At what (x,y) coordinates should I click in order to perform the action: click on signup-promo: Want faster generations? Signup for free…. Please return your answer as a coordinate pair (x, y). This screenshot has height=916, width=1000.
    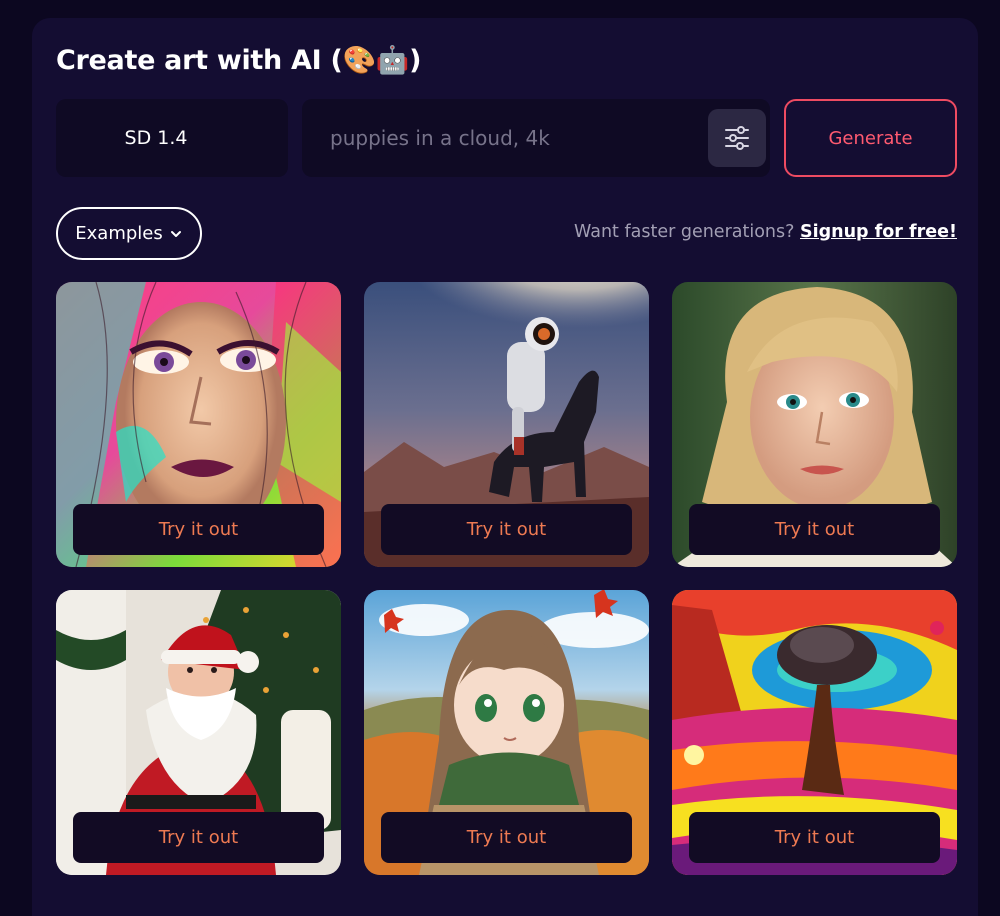
    Looking at the image, I should click on (765, 232).